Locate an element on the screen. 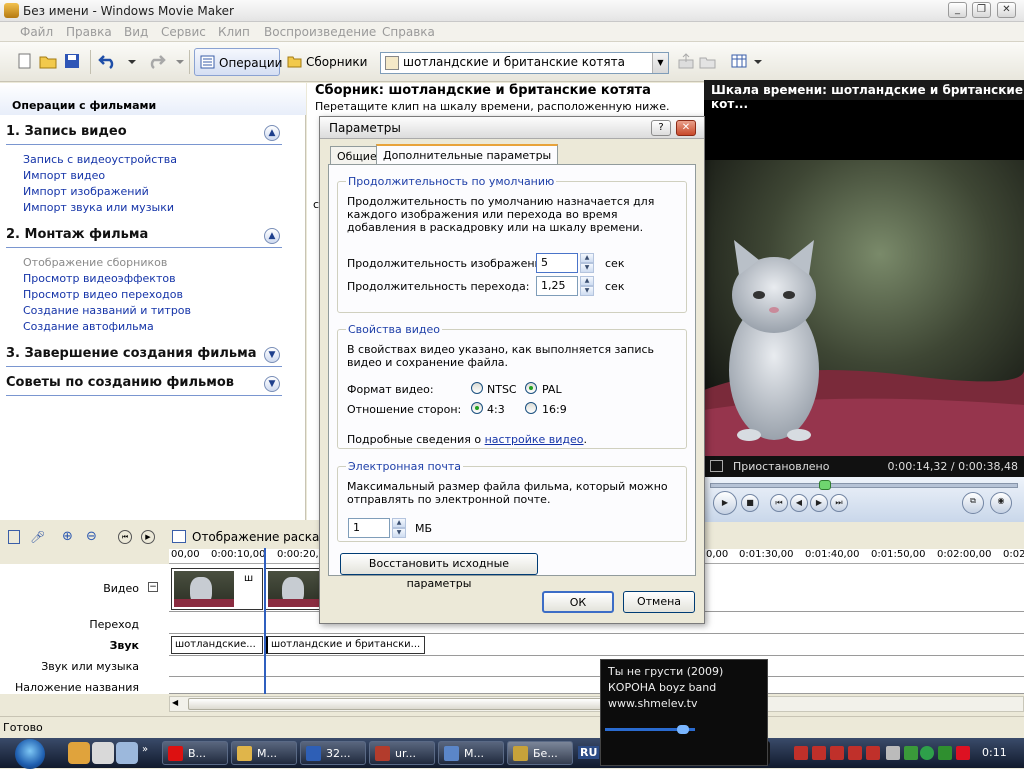 The width and height of the screenshot is (1024, 769). forward-button: ▶ is located at coordinates (819, 503).